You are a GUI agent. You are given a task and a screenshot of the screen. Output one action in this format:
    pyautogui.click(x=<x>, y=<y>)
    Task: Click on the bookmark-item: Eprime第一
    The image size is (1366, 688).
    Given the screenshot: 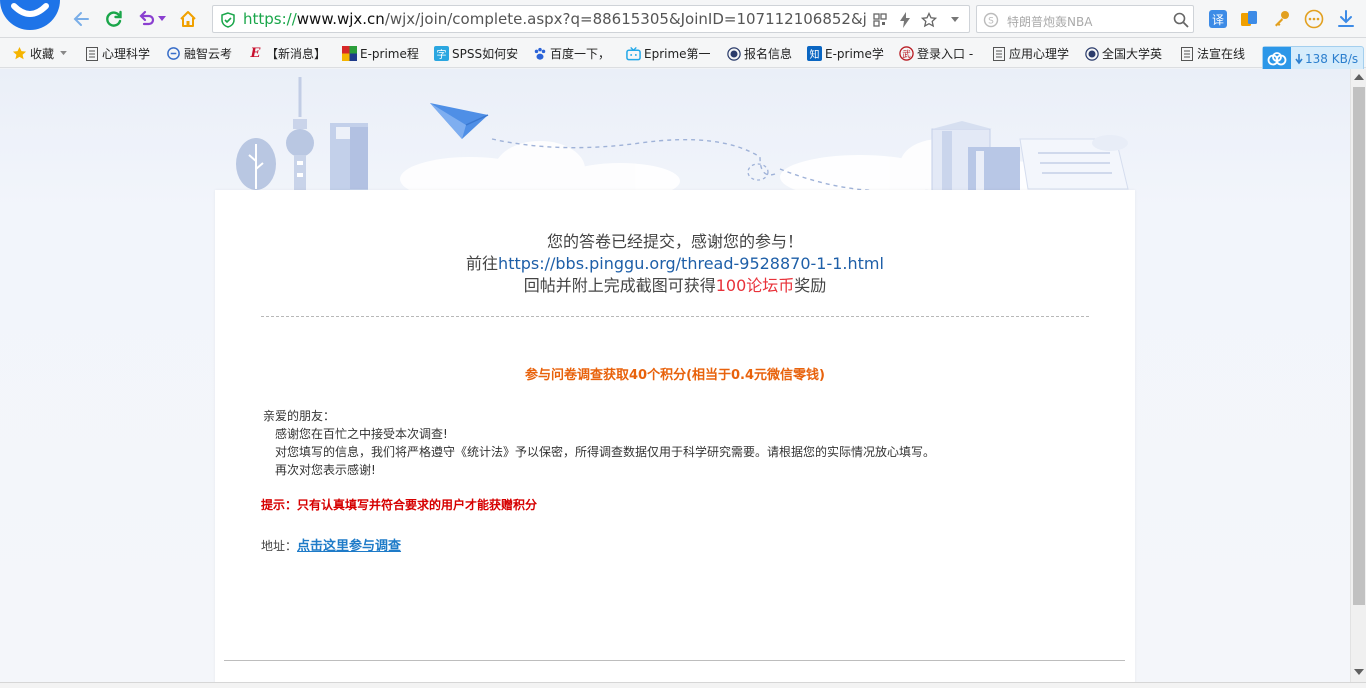 What is the action you would take?
    pyautogui.click(x=668, y=53)
    